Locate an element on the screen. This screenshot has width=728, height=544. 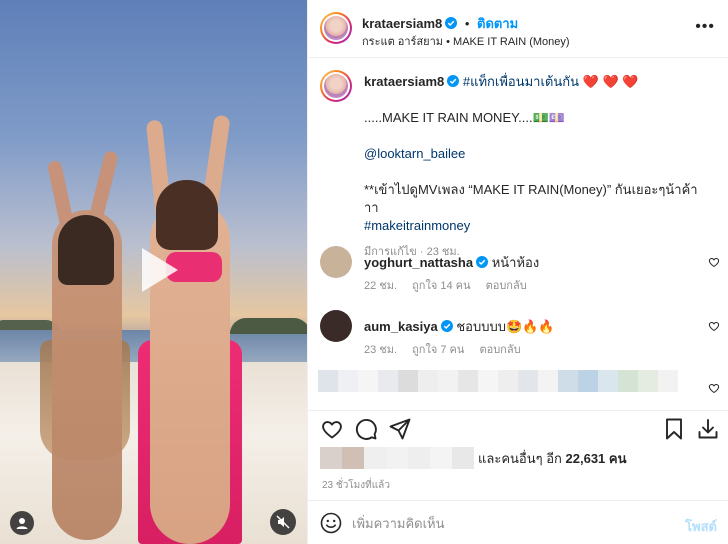
audio-link: กระแต อาร์สยาม • MAKE IT RAIN (Money) is located at coordinates (466, 41).